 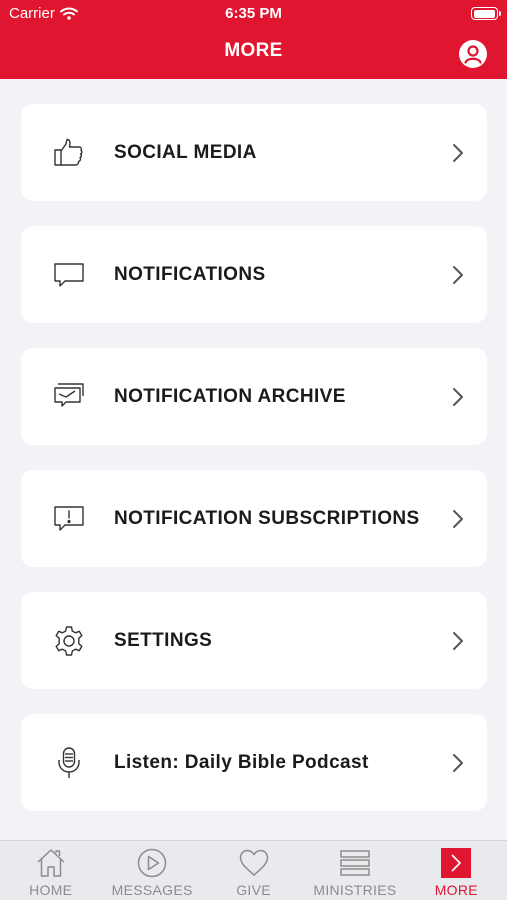 What do you see at coordinates (69, 763) in the screenshot?
I see `microphone-icon` at bounding box center [69, 763].